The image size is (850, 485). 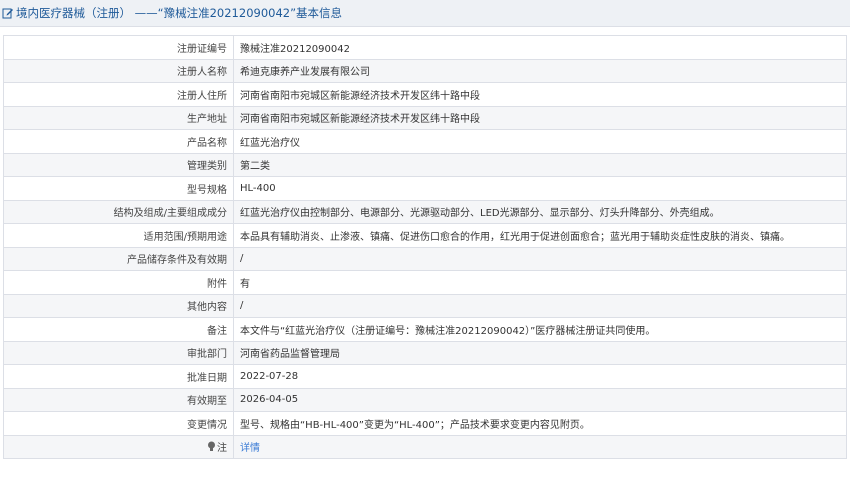 What do you see at coordinates (118, 141) in the screenshot?
I see `row-label: 产品名称` at bounding box center [118, 141].